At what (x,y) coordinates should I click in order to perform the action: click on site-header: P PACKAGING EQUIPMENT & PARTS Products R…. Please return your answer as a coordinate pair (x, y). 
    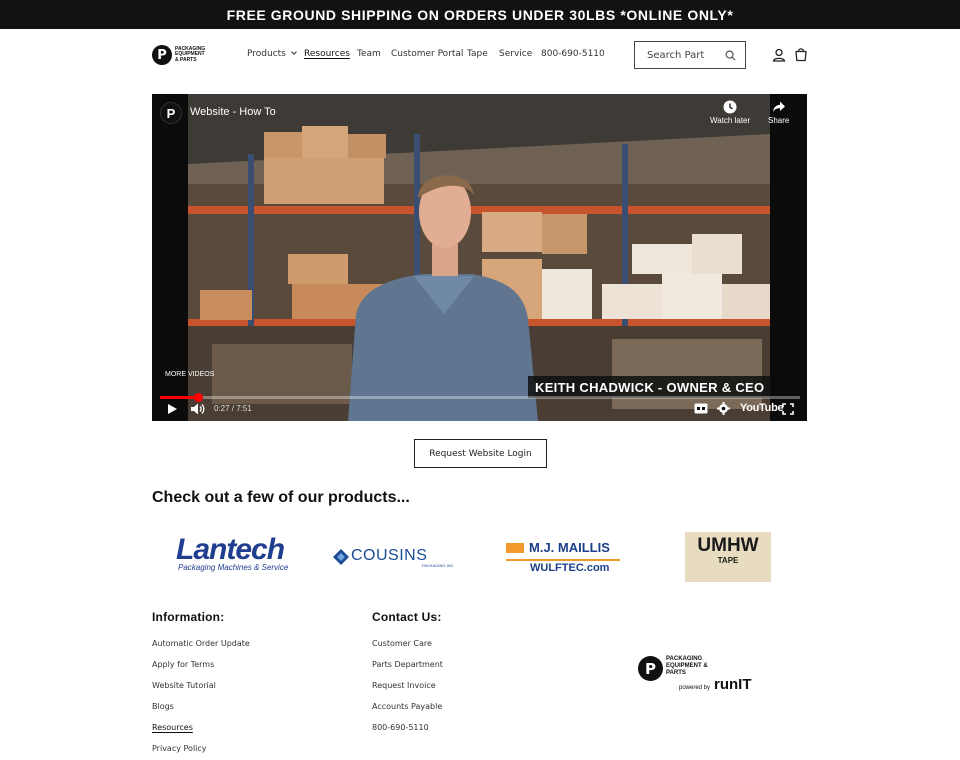
    Looking at the image, I should click on (480, 61).